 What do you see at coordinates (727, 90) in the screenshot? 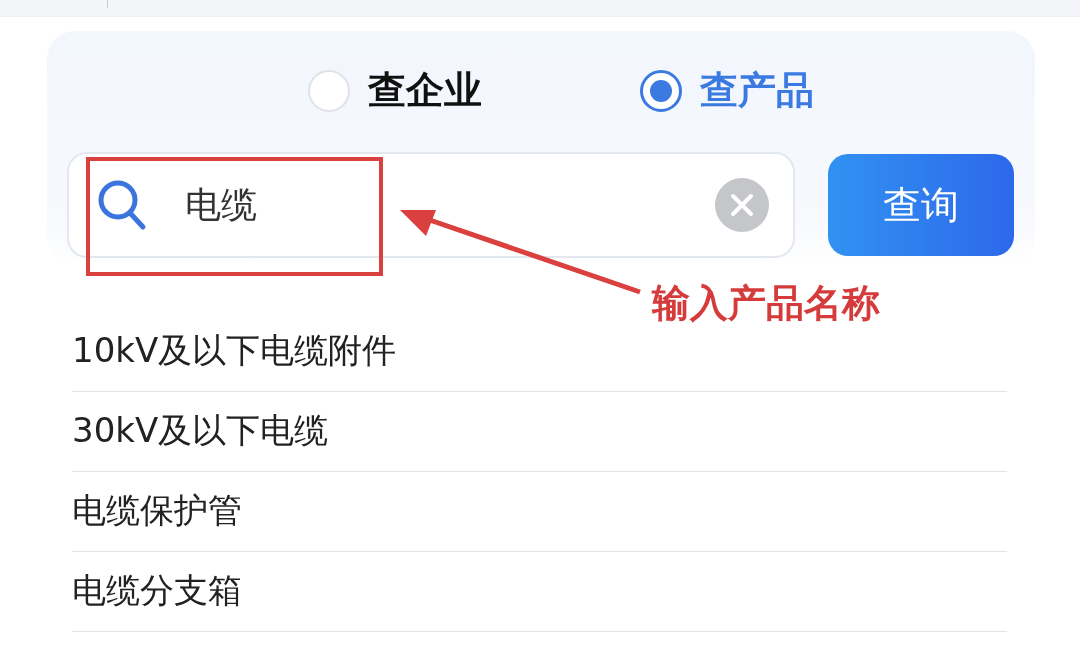
I see `radio-option: 查产品` at bounding box center [727, 90].